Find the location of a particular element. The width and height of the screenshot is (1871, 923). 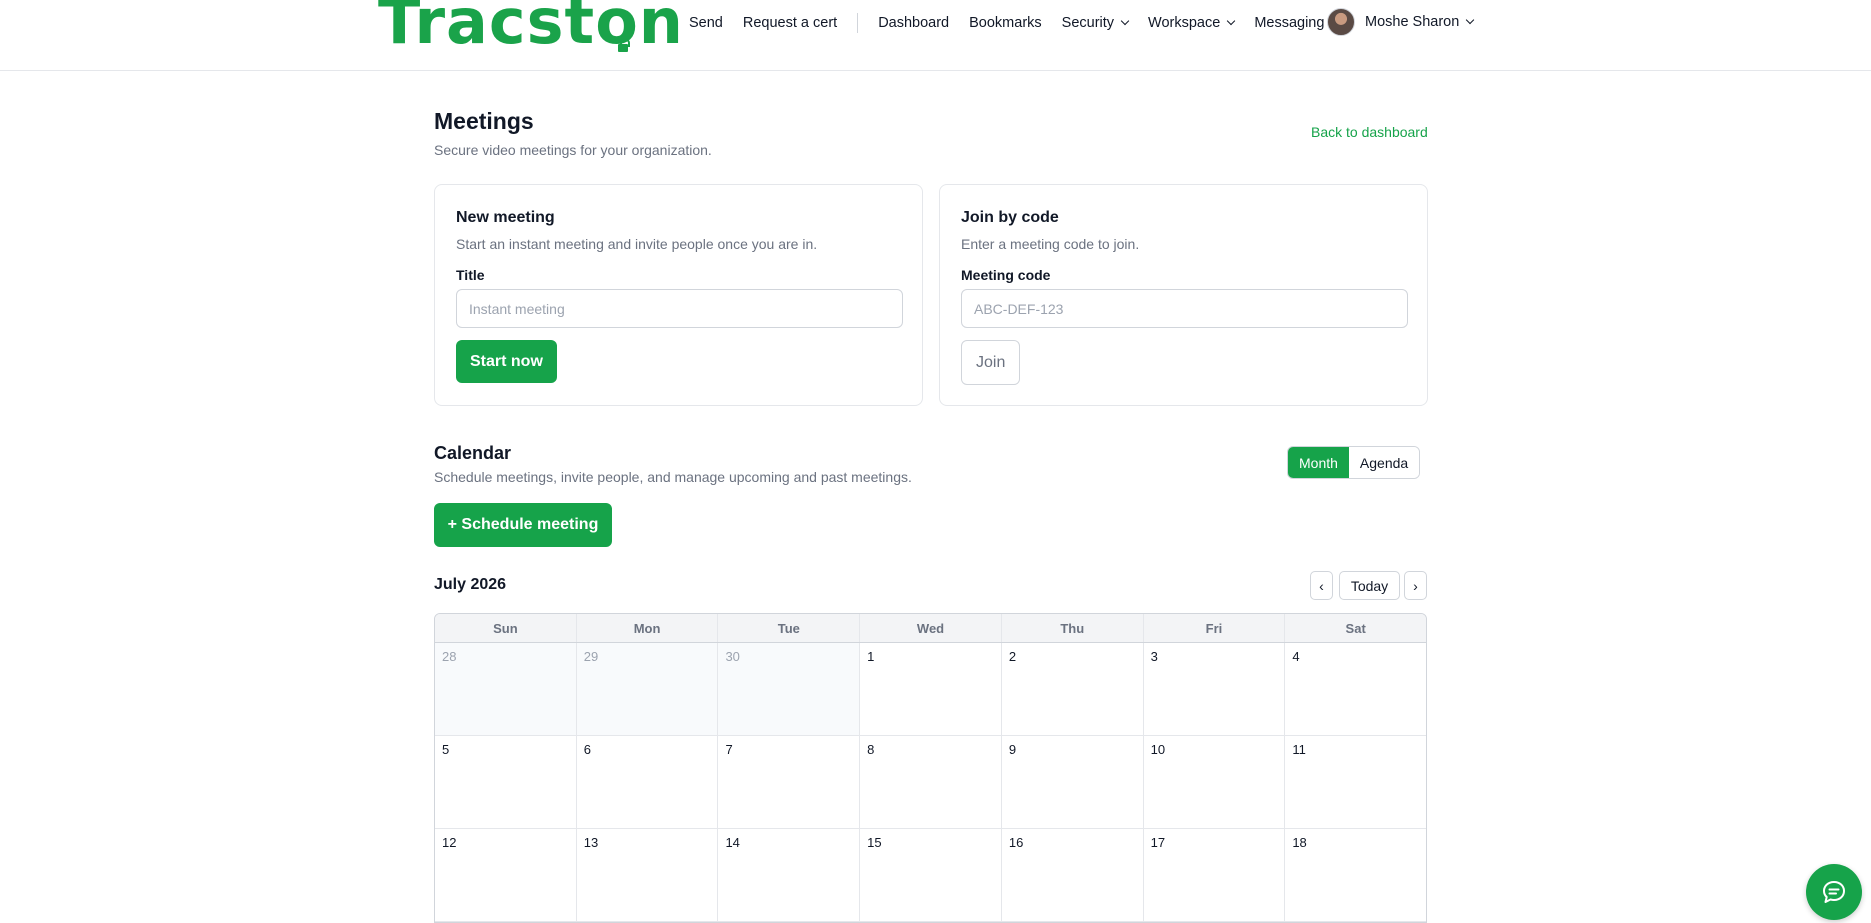

calendar-week-row: 5 6 7 8 9 10 11 is located at coordinates (930, 782).